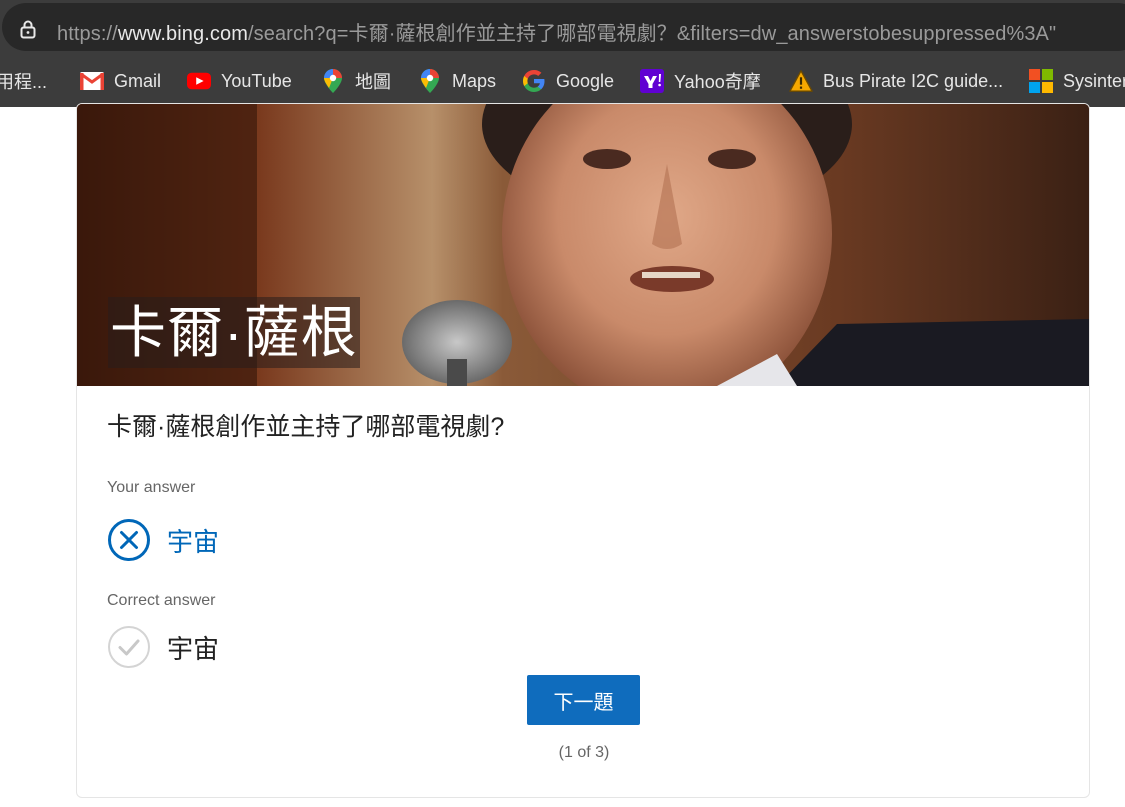  What do you see at coordinates (163, 540) in the screenshot?
I see `your-answer-row: 宇宙` at bounding box center [163, 540].